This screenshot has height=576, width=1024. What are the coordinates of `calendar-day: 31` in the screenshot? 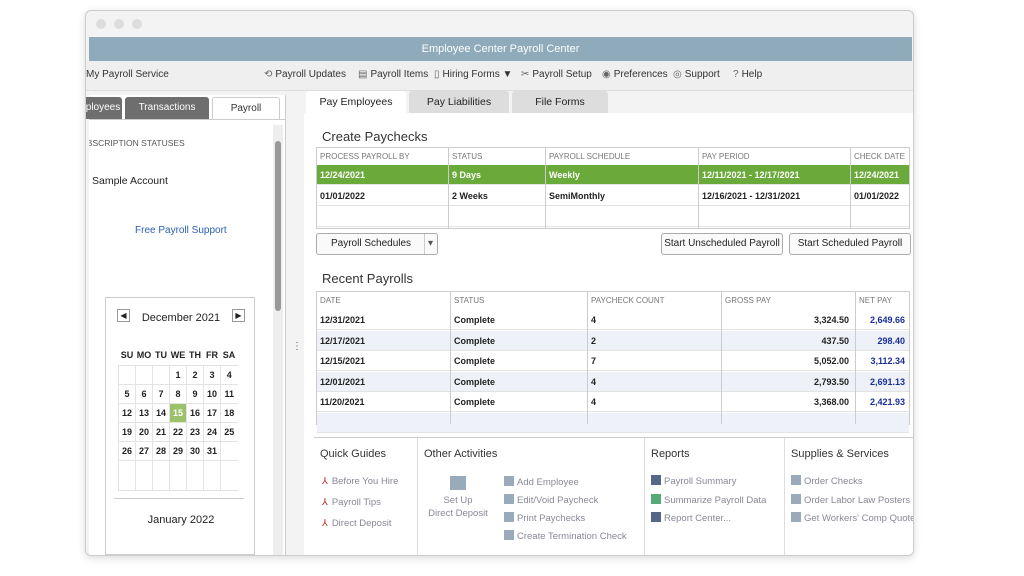 It's located at (212, 451).